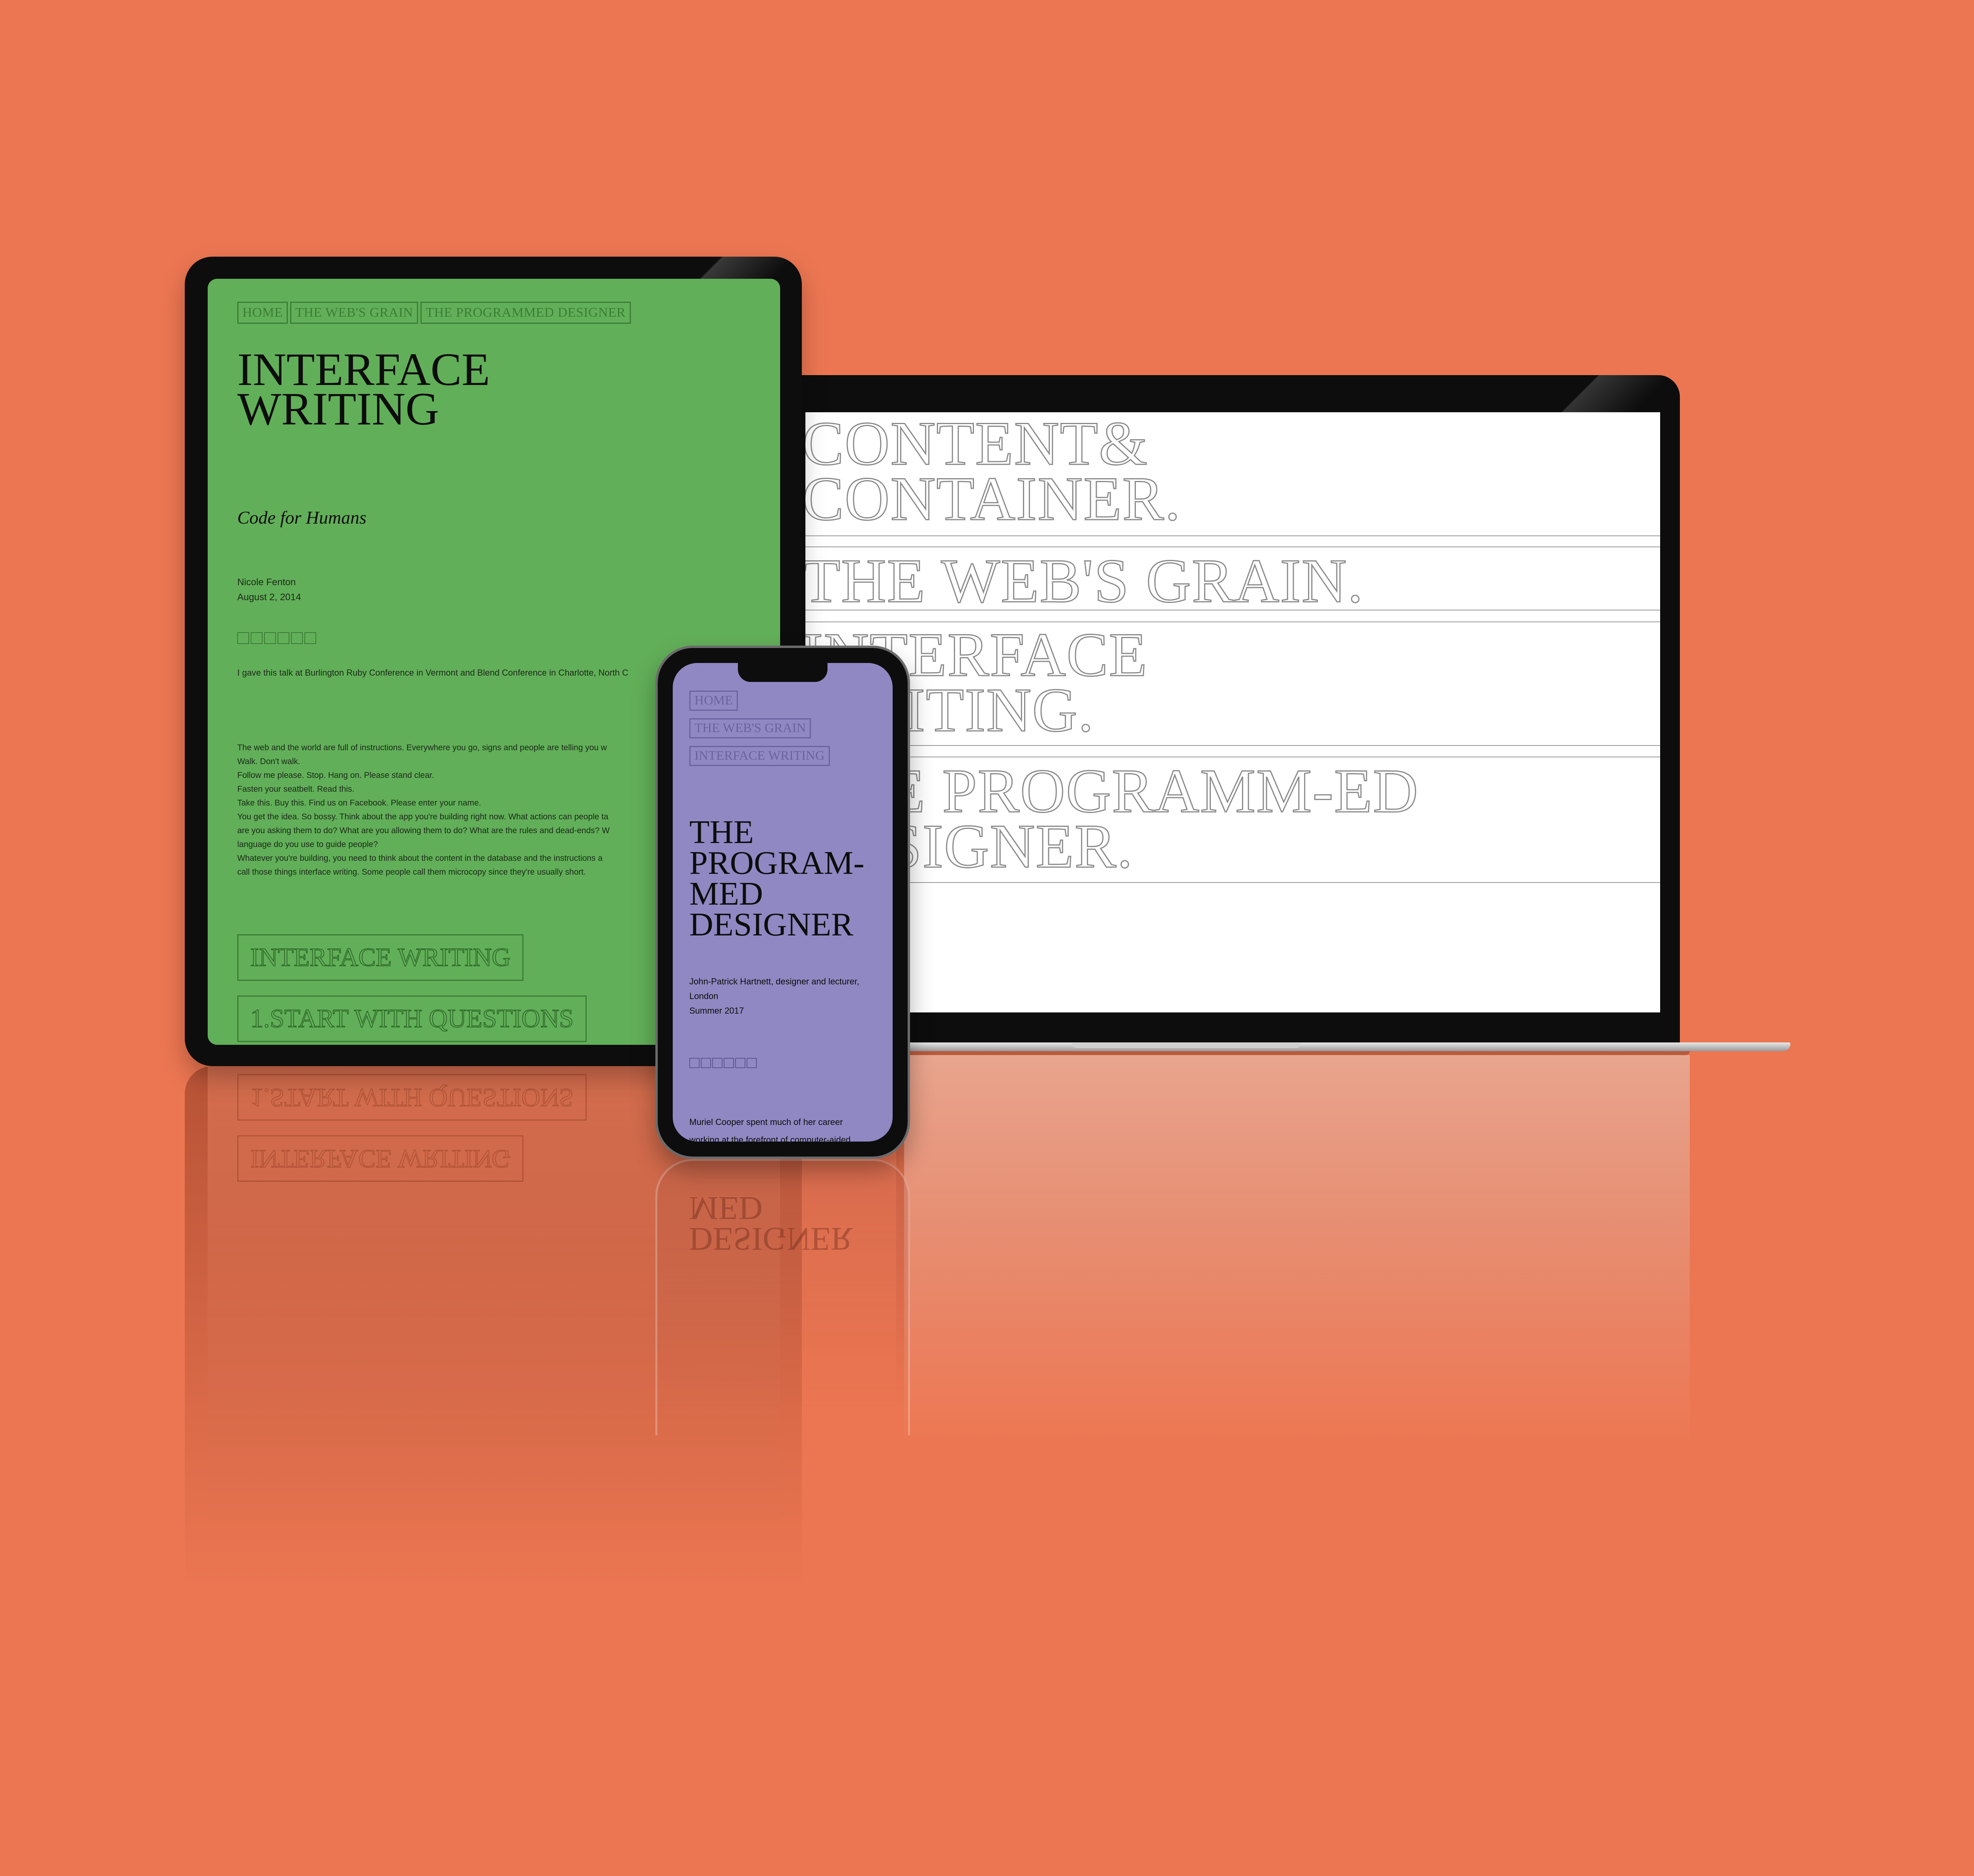 The width and height of the screenshot is (1974, 1876). Describe the element at coordinates (723, 1063) in the screenshot. I see `phone-share-icons` at that location.